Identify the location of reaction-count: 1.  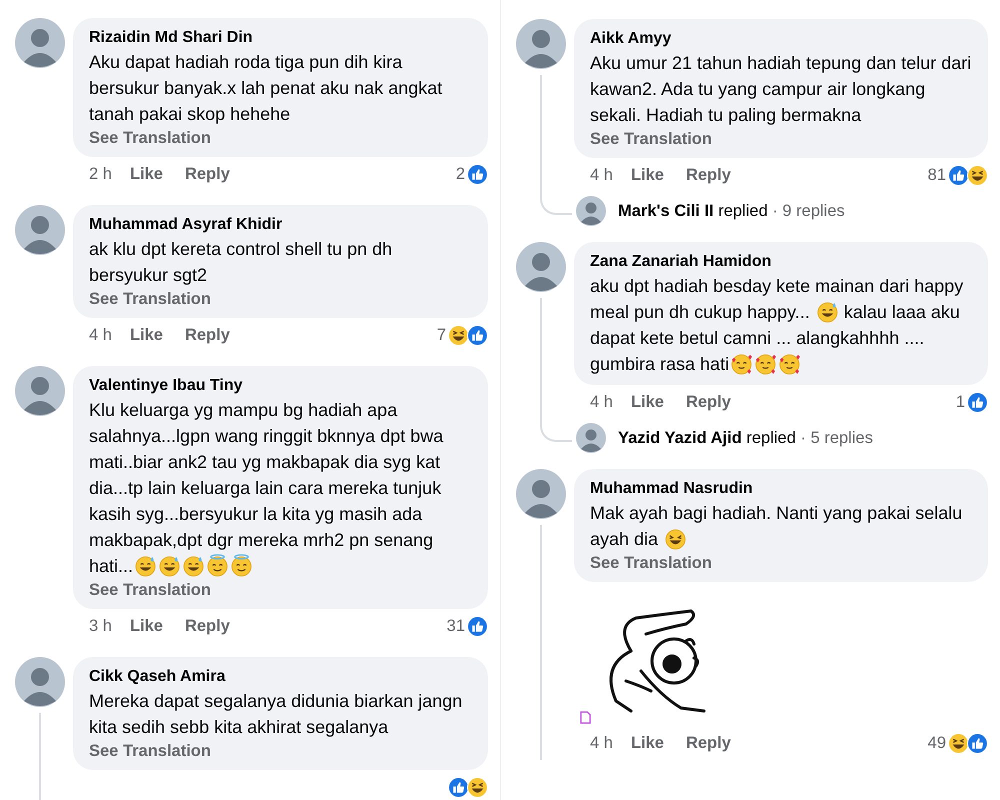
(960, 402).